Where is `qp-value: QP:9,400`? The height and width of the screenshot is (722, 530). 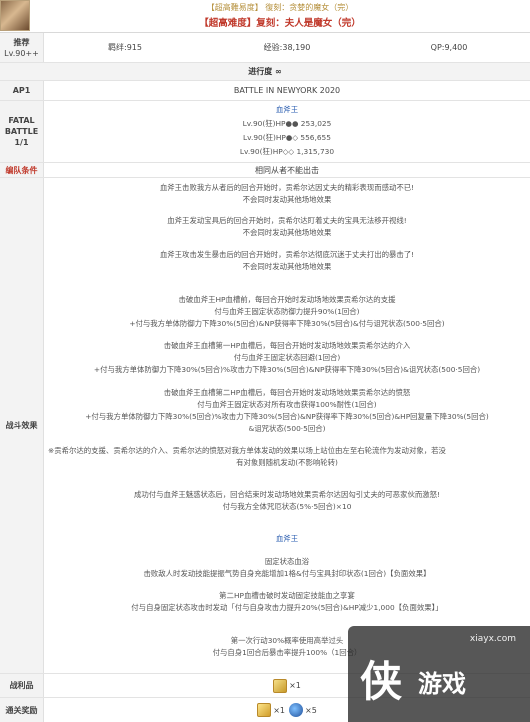
qp-value: QP:9,400 is located at coordinates (449, 47).